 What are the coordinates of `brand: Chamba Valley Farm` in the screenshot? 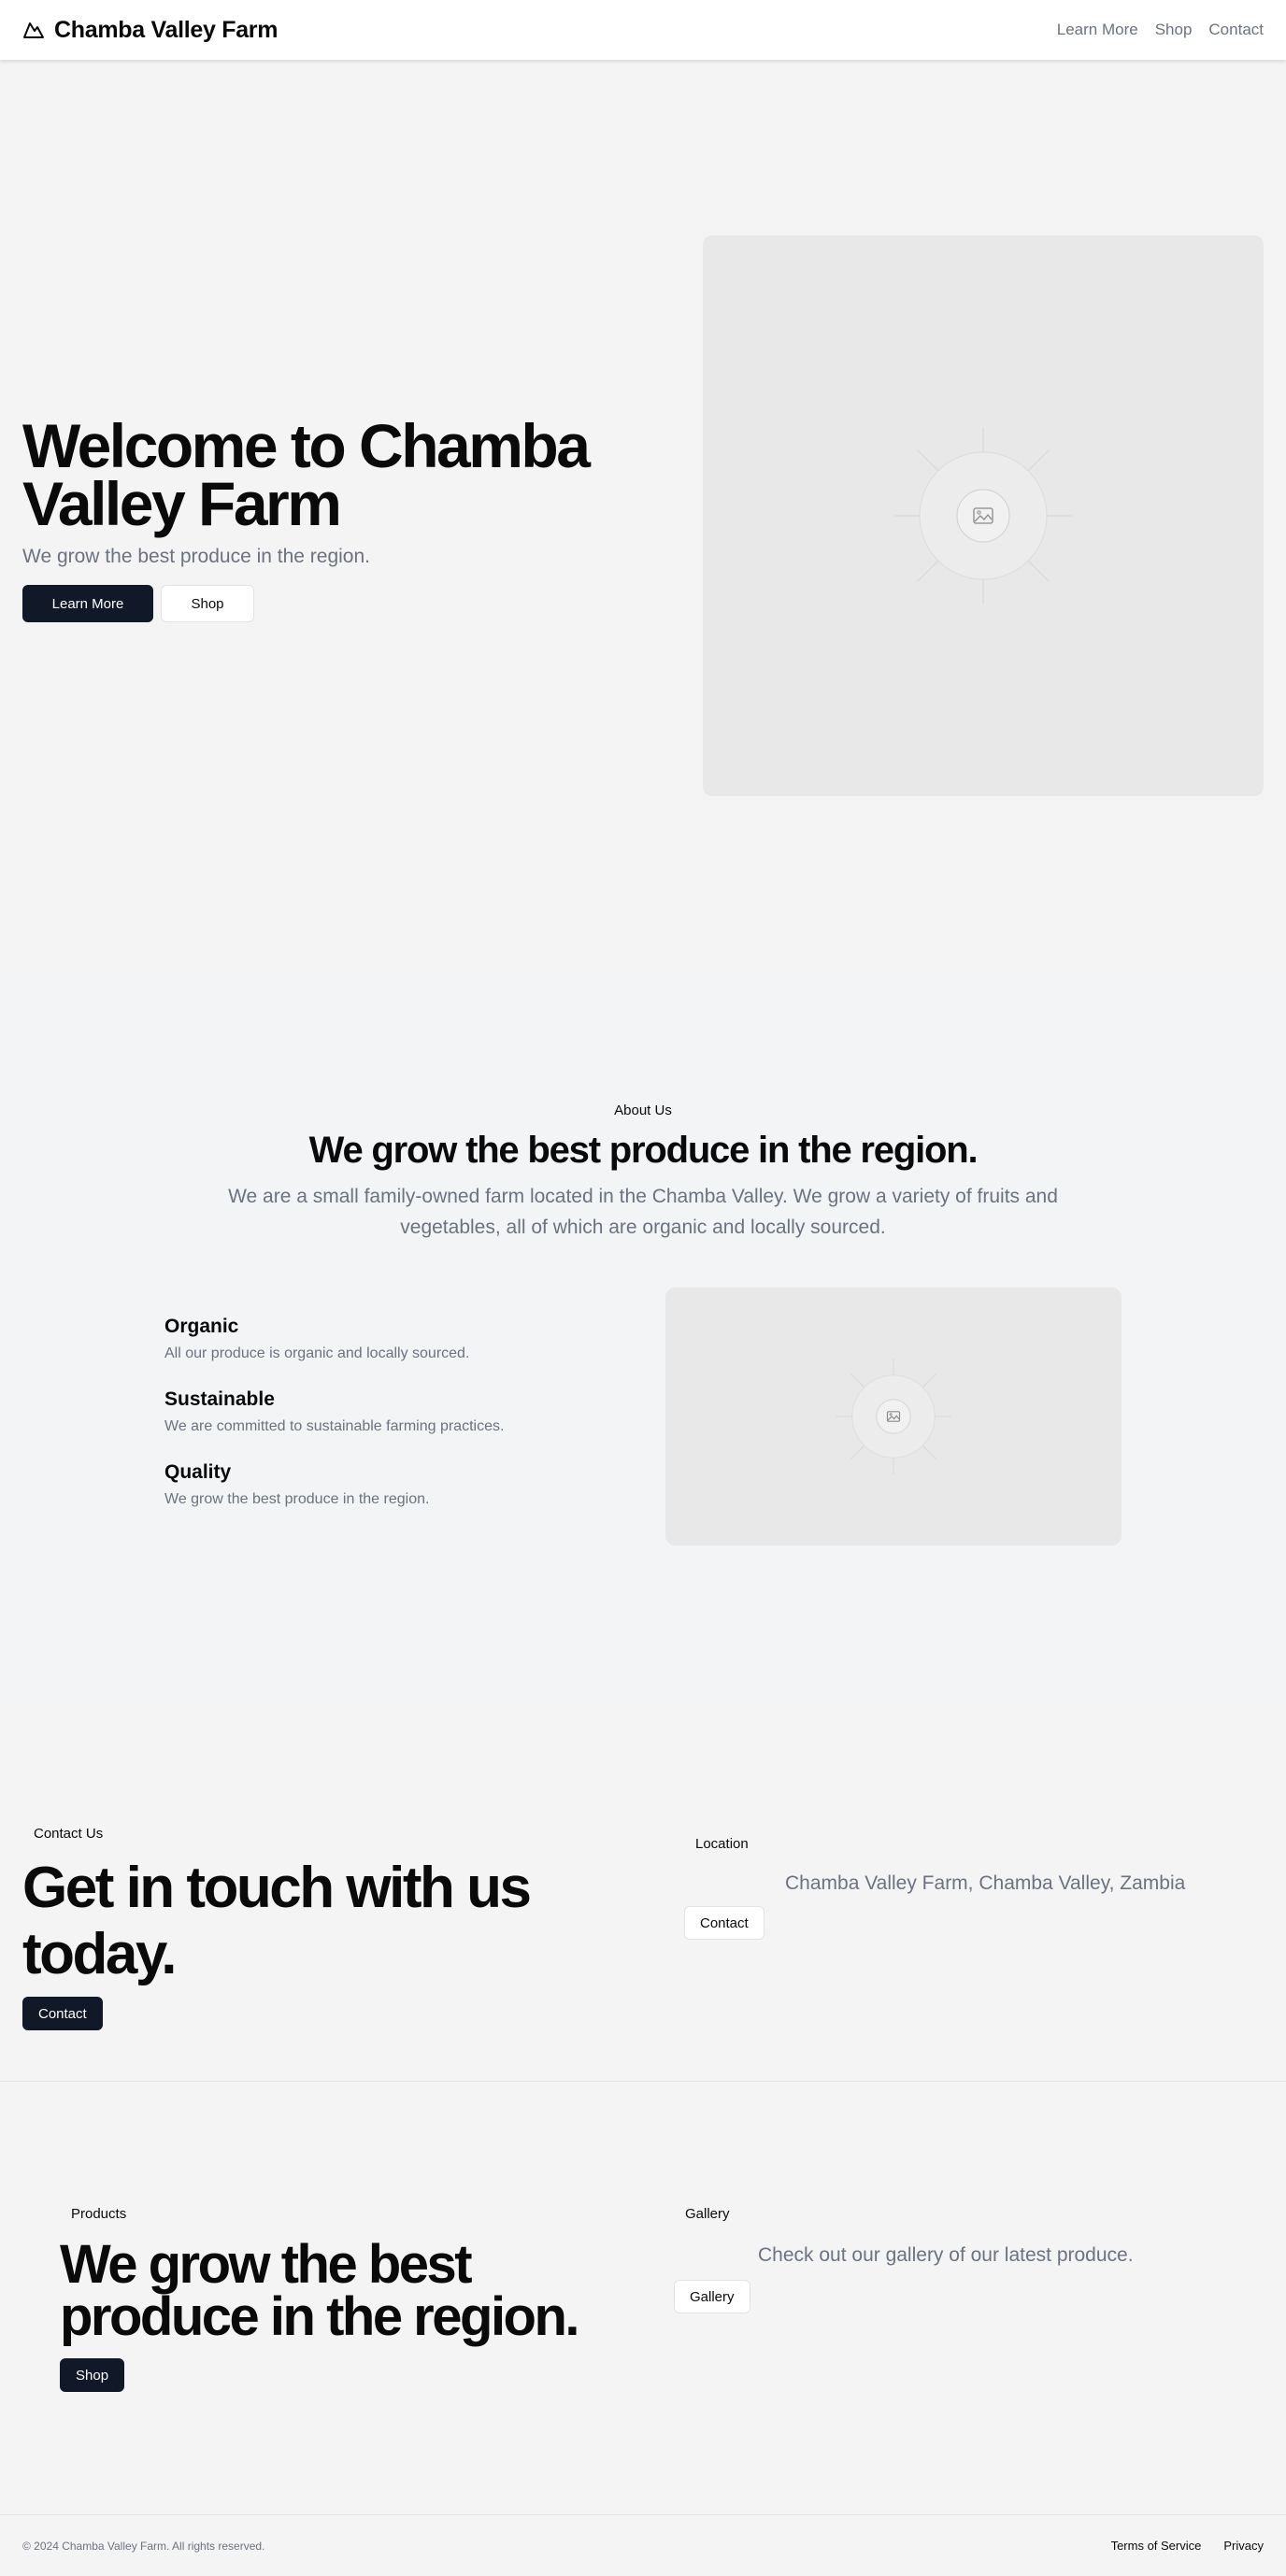 It's located at (150, 30).